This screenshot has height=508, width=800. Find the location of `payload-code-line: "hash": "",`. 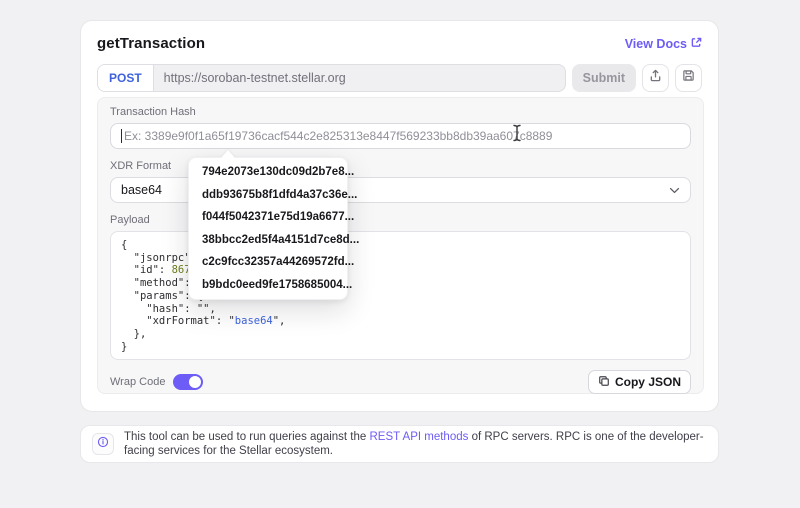

payload-code-line: "hash": "", is located at coordinates (168, 308).